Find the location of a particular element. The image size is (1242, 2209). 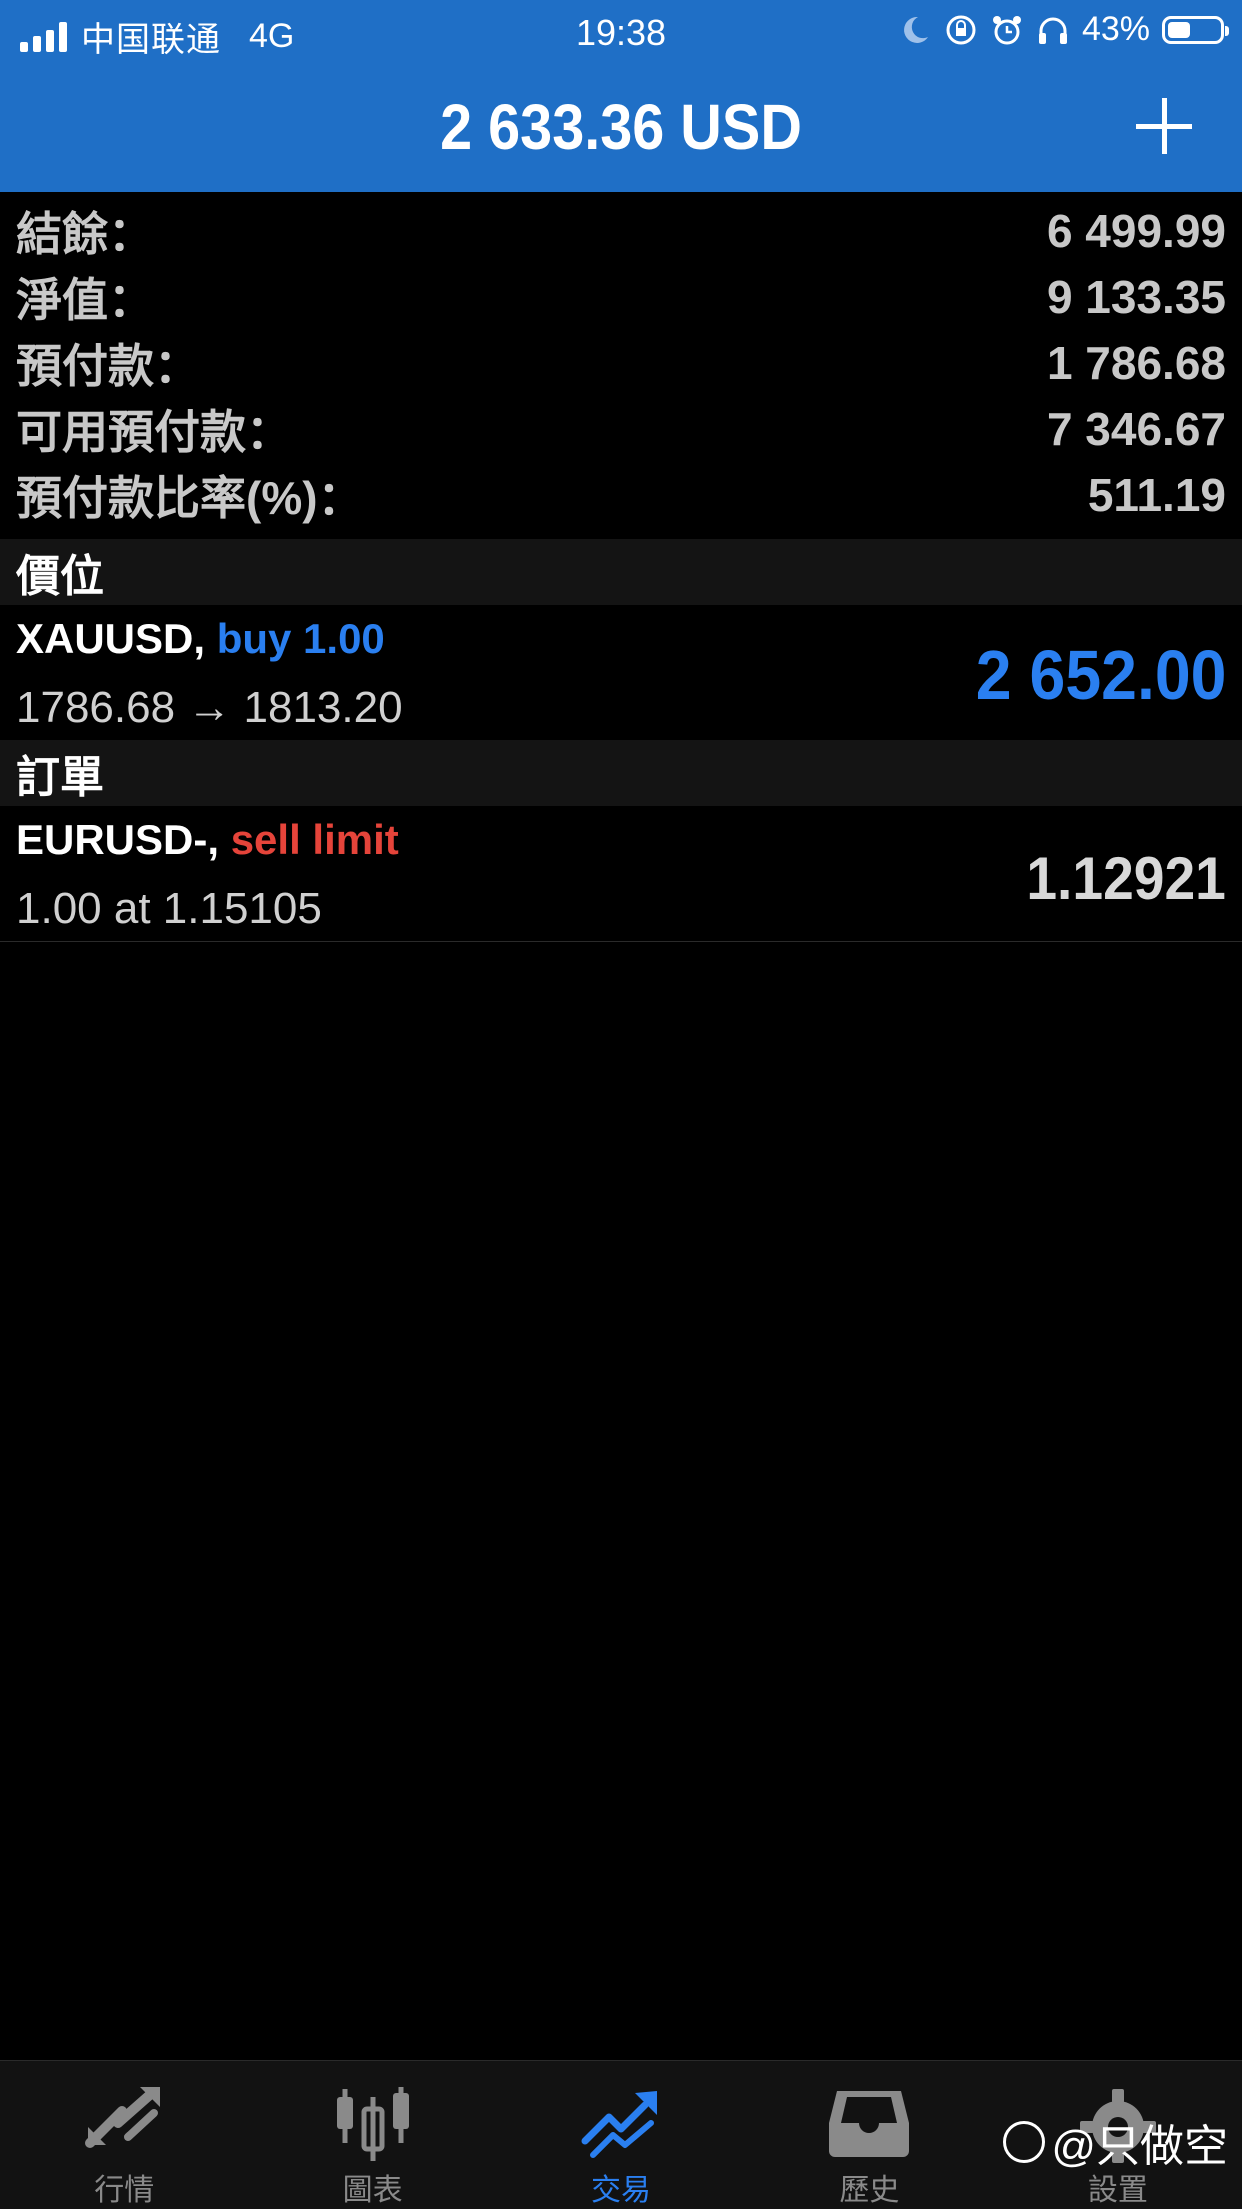

position-profit: 2 652.00 is located at coordinates (1100, 675).